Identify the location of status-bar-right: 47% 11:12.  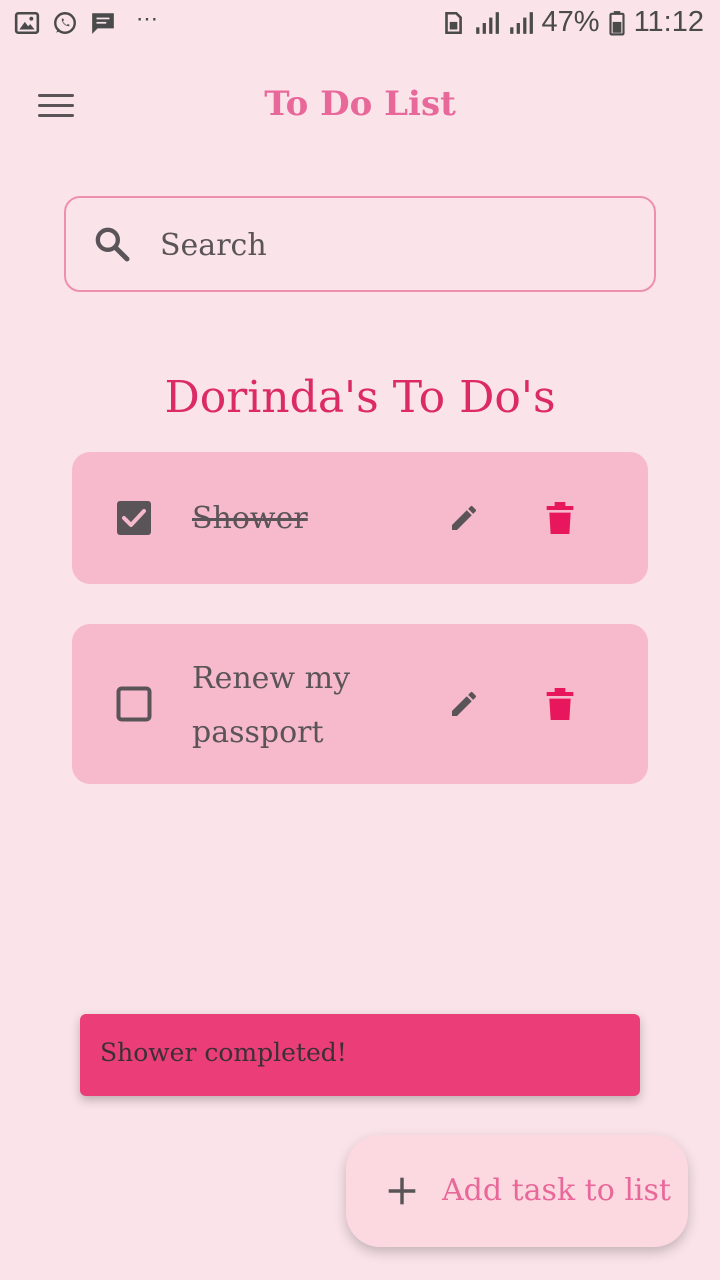
(572, 22).